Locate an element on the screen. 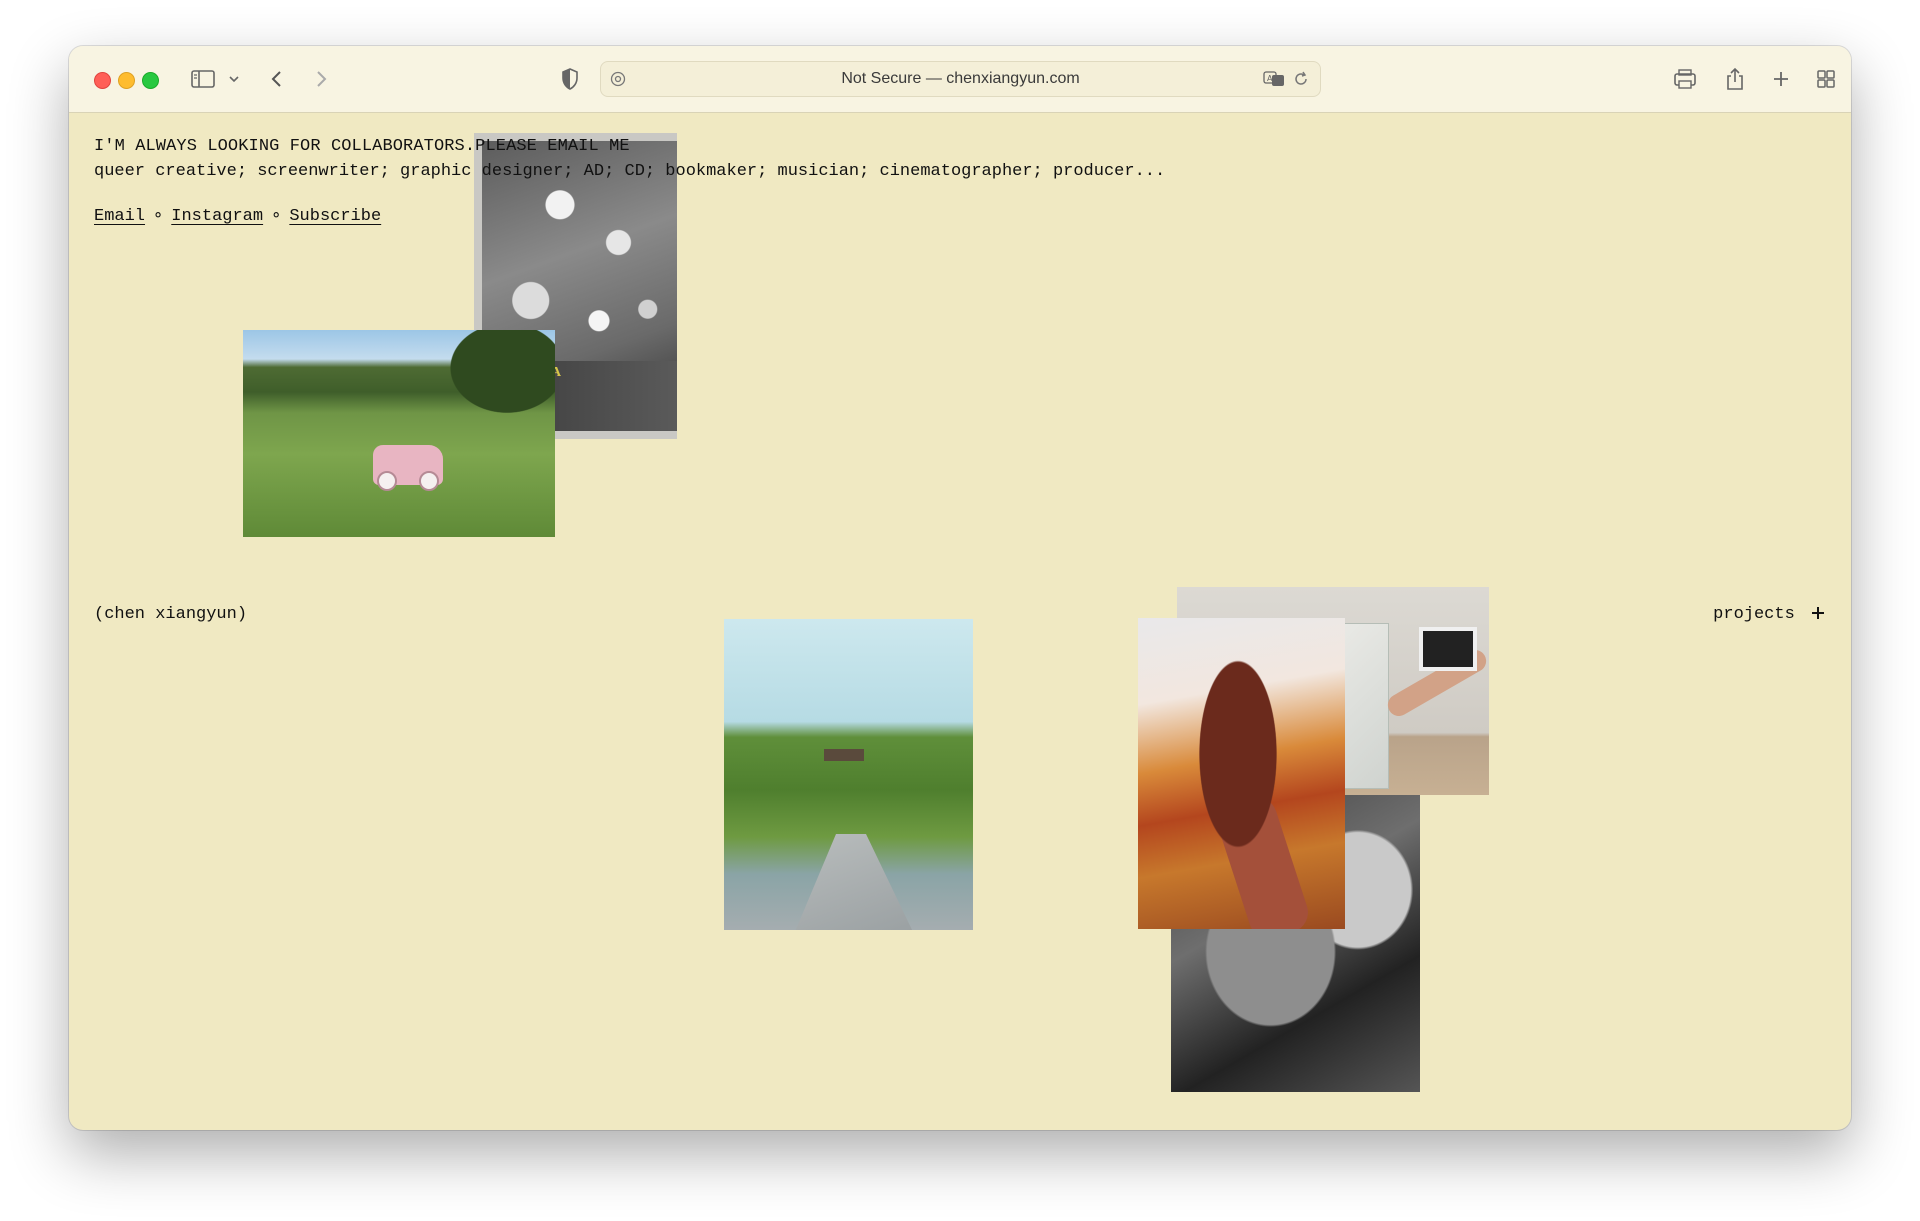 Image resolution: width=1920 pixels, height=1221 pixels. contact-links: Email ∘ Instagram ∘ Subscribe is located at coordinates (237, 215).